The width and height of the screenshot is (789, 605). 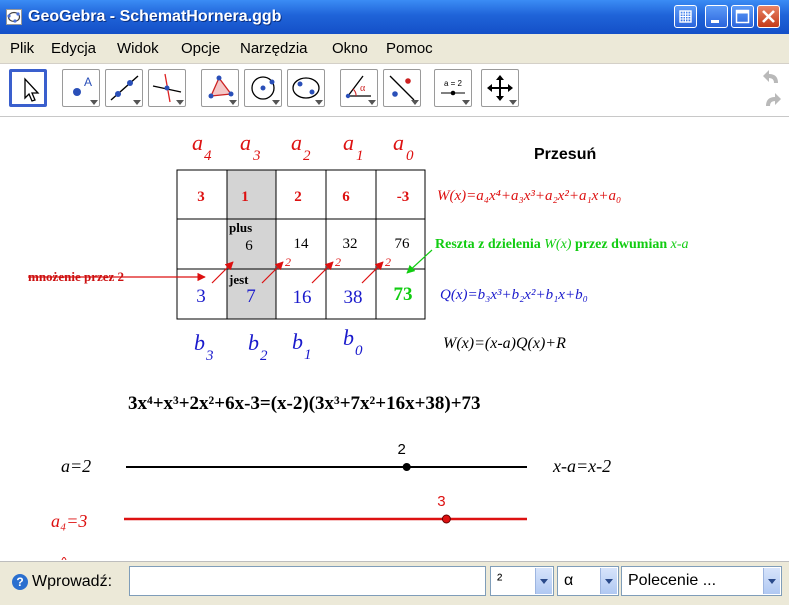 What do you see at coordinates (441, 501) in the screenshot?
I see `slider-a4-value: 3` at bounding box center [441, 501].